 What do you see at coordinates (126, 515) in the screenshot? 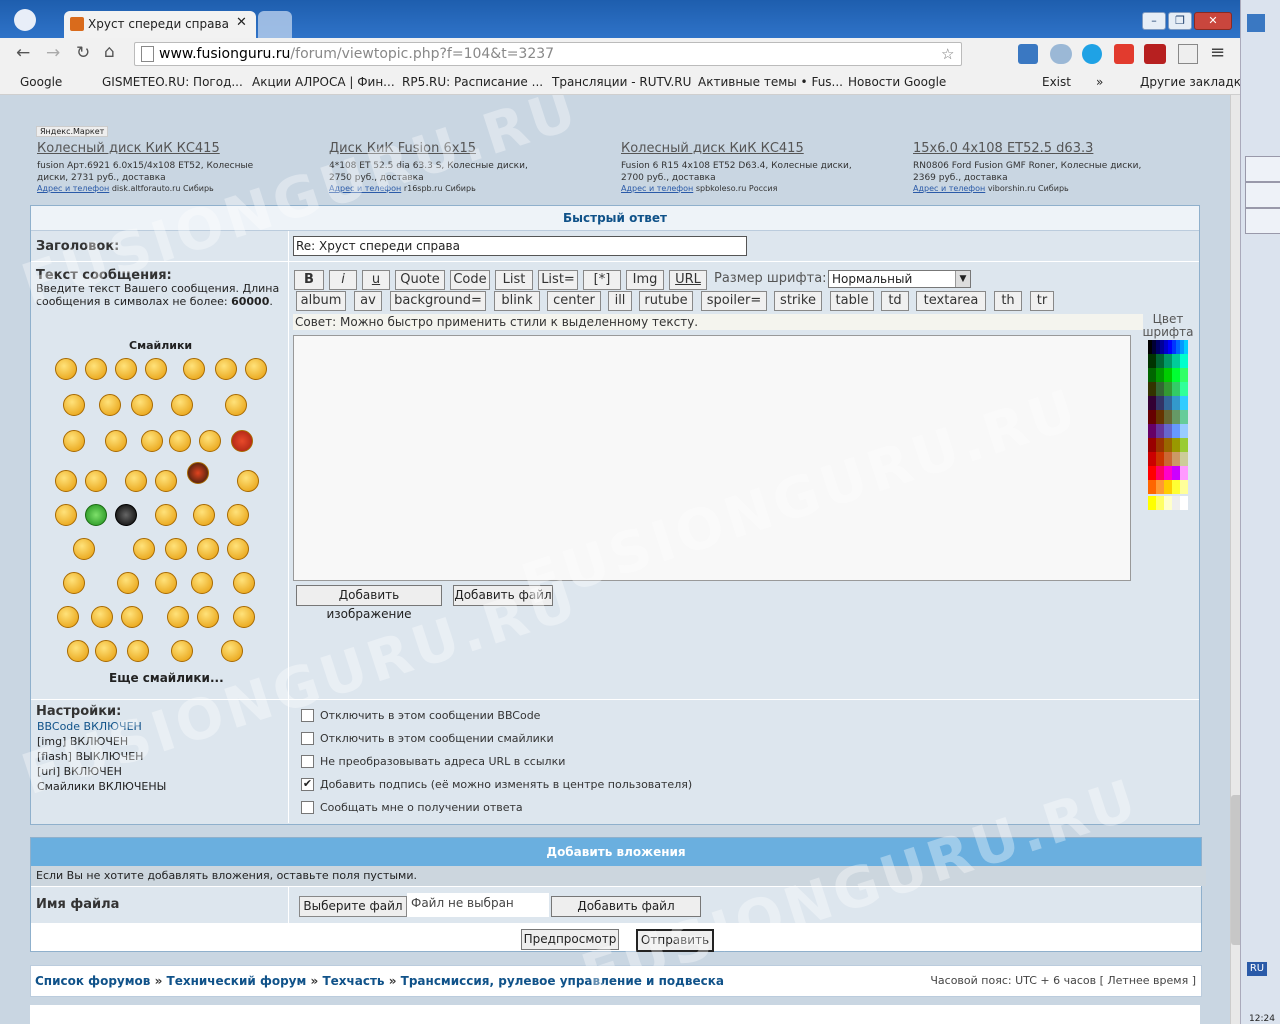
I see `bomb-icon` at bounding box center [126, 515].